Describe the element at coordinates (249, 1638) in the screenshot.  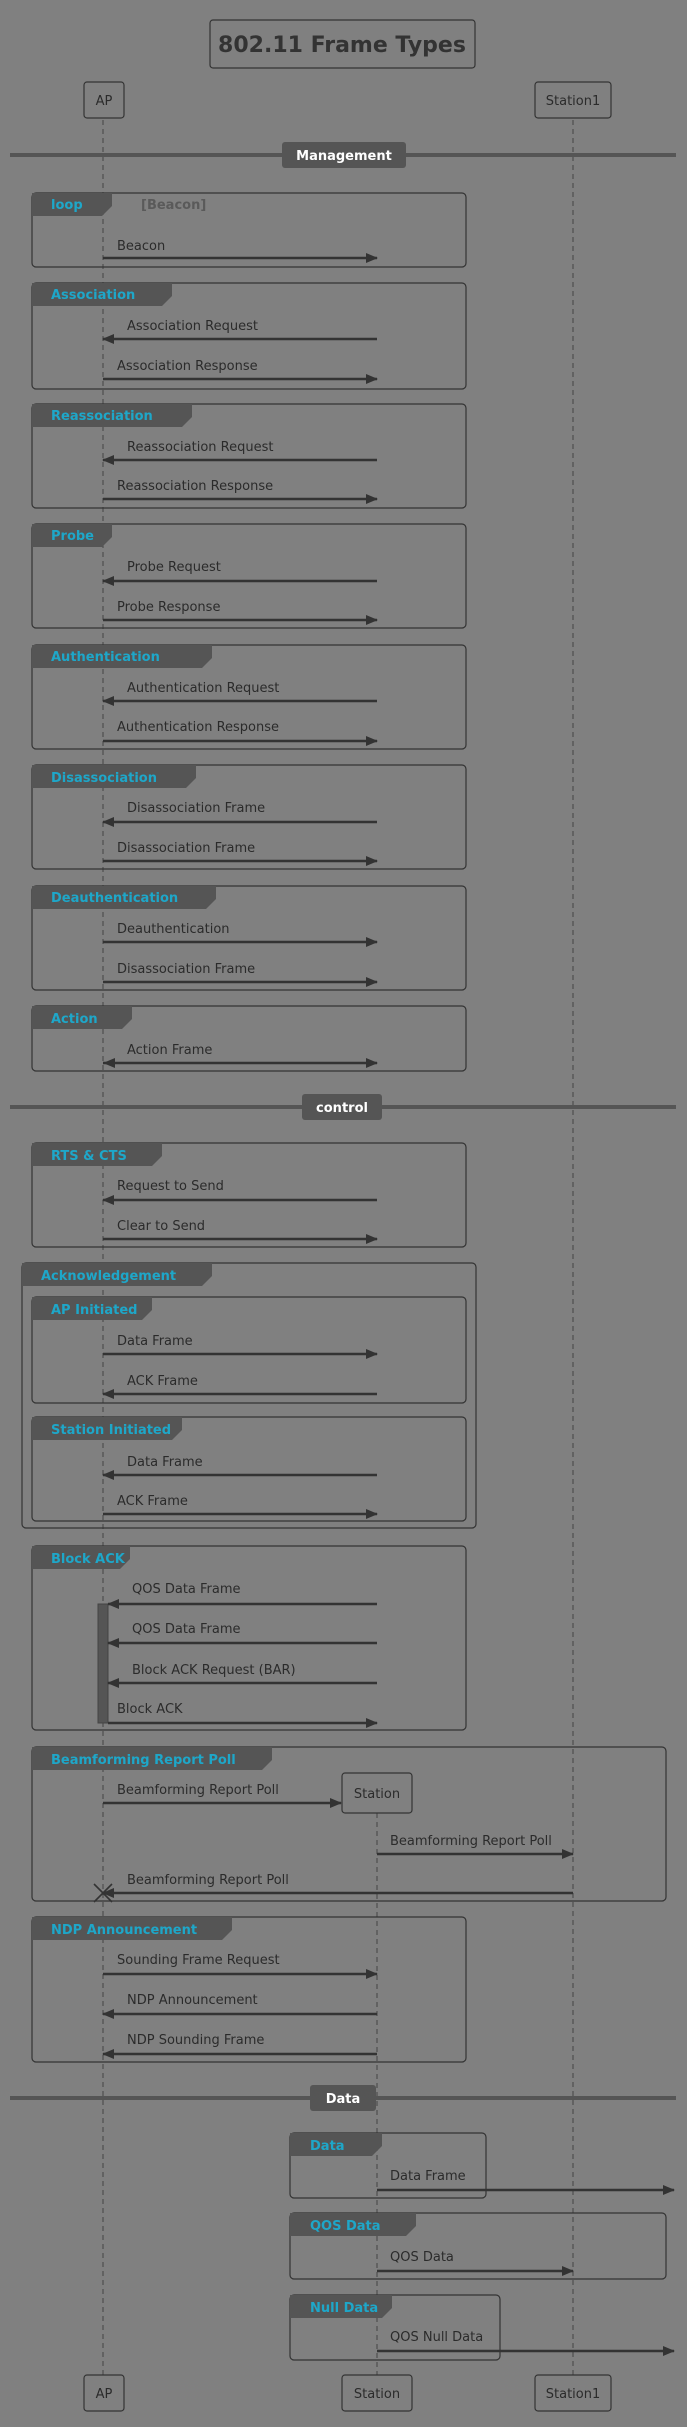
I see `group-block-ack: Block ACK` at that location.